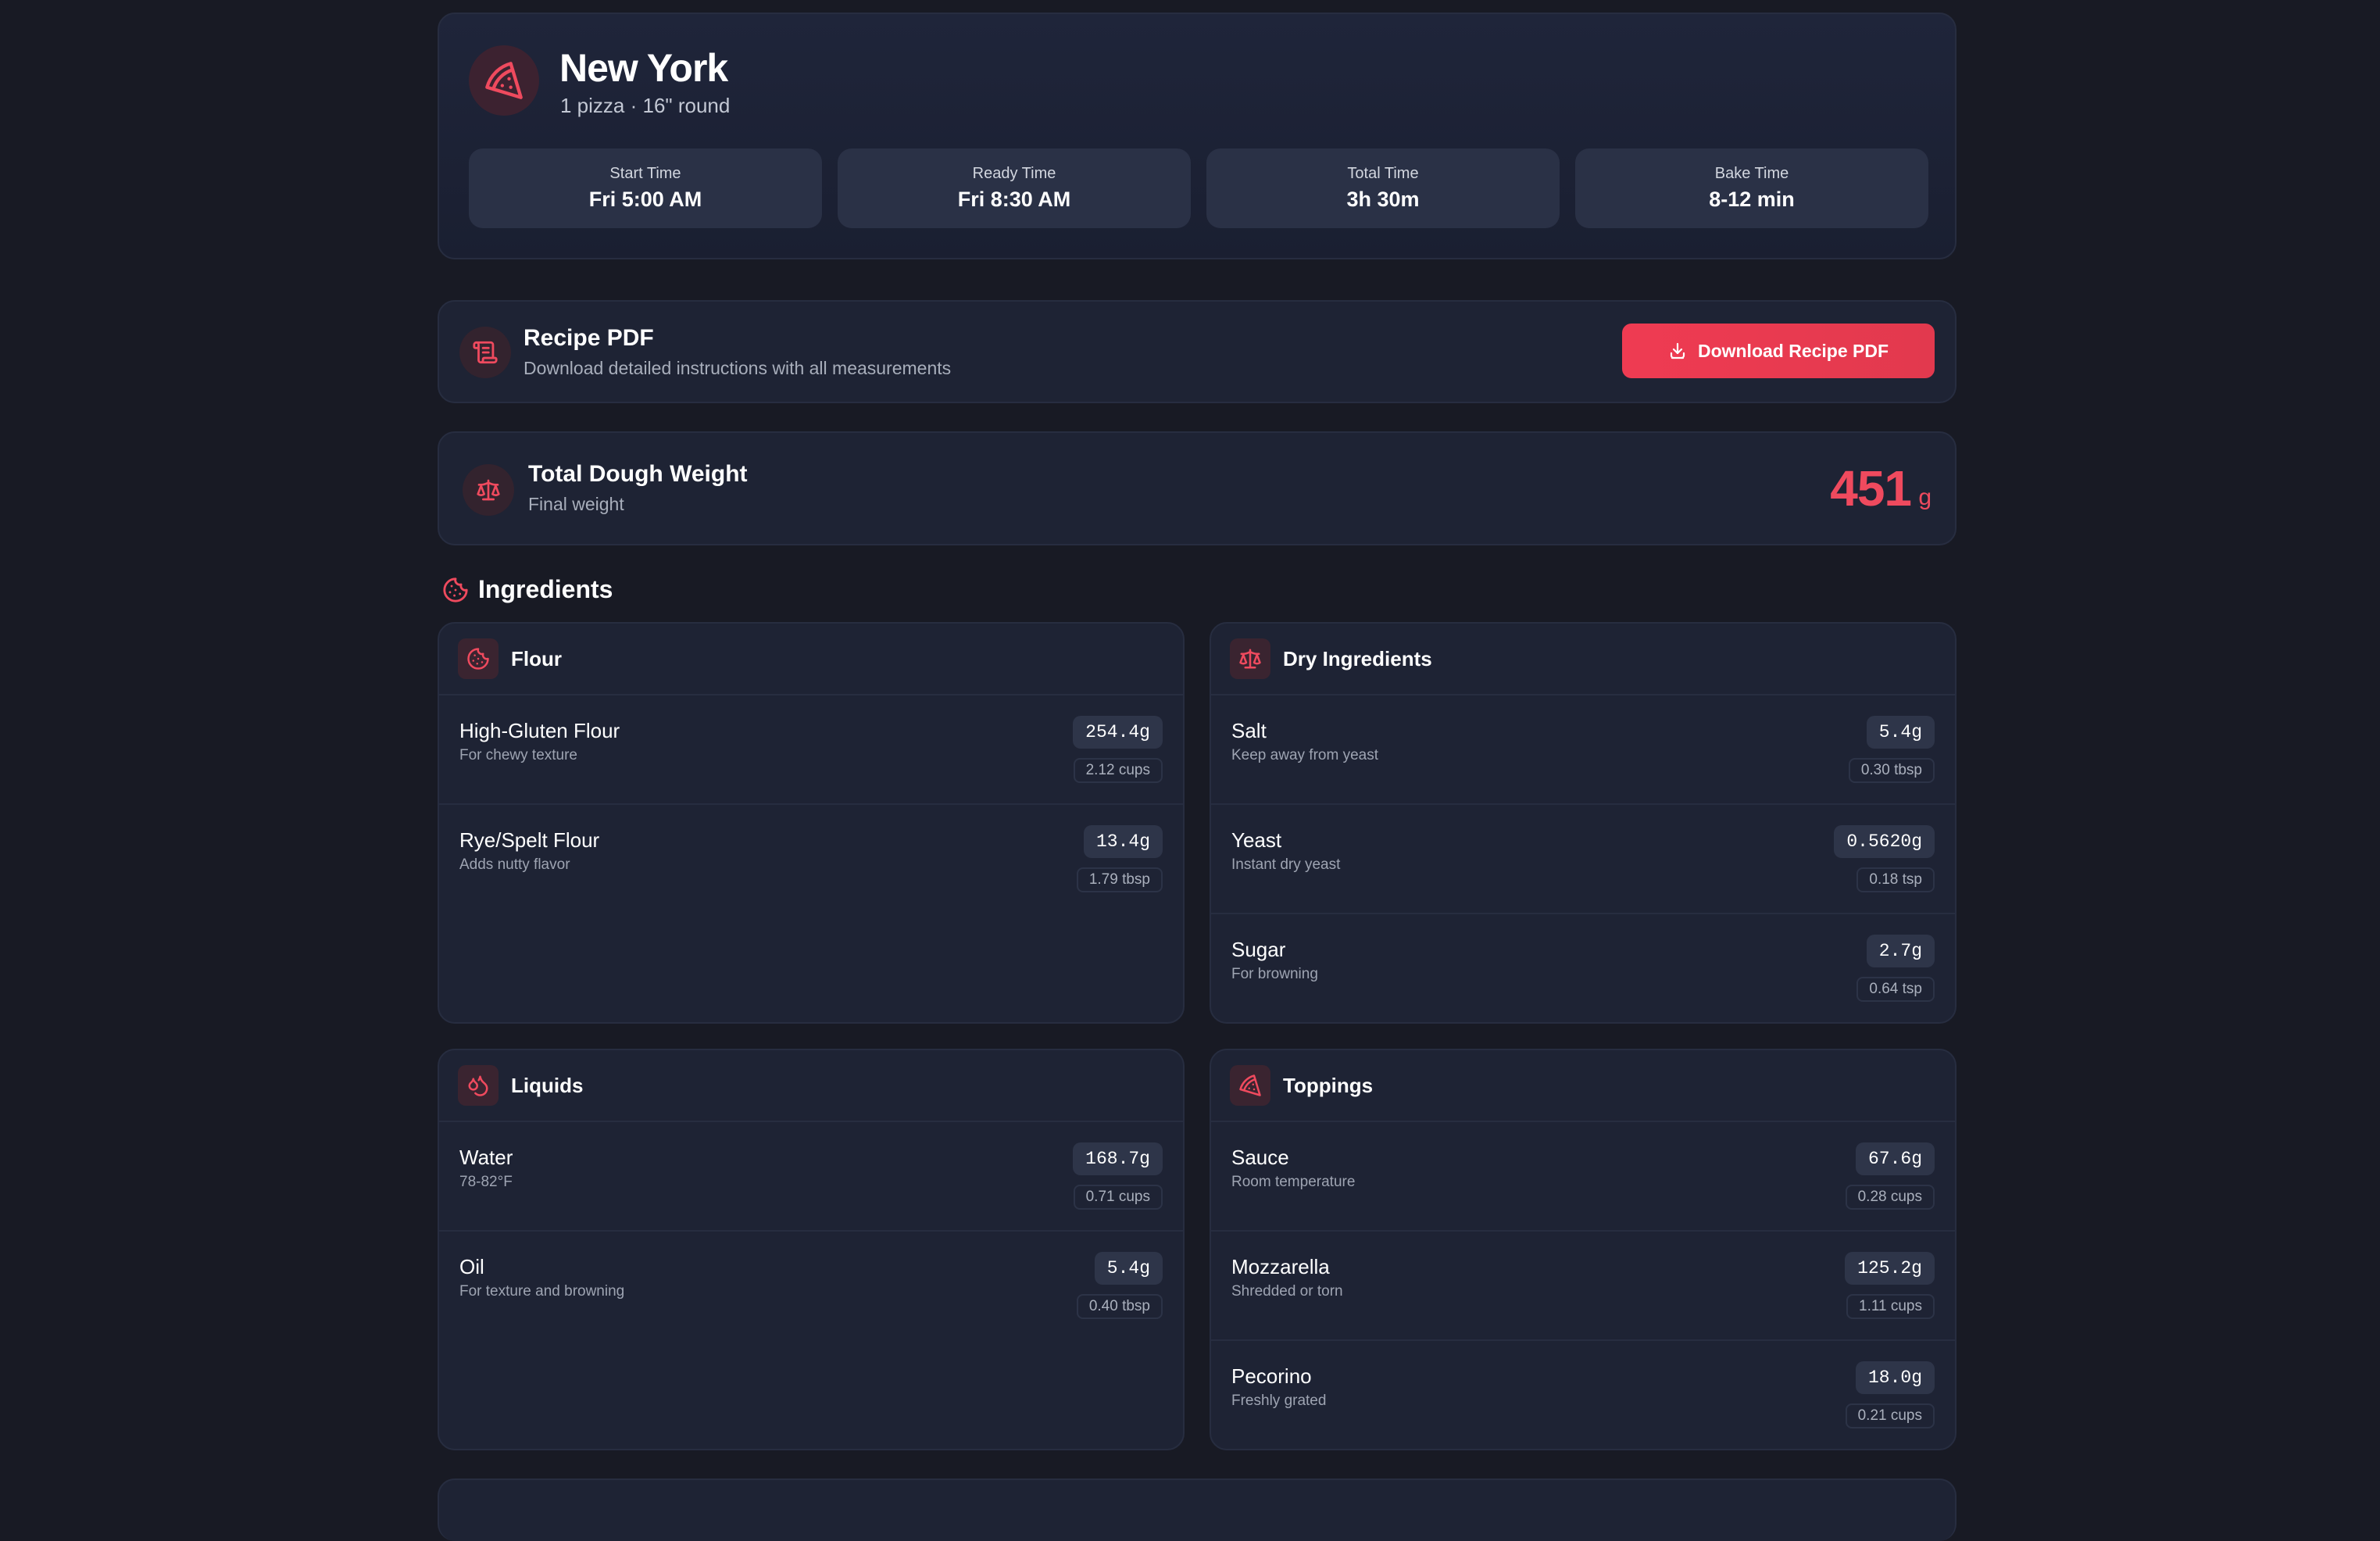 The height and width of the screenshot is (1541, 2380). What do you see at coordinates (1197, 488) in the screenshot?
I see `total-dough-weight-panel: Total Dough Weight Final weight 451 g` at bounding box center [1197, 488].